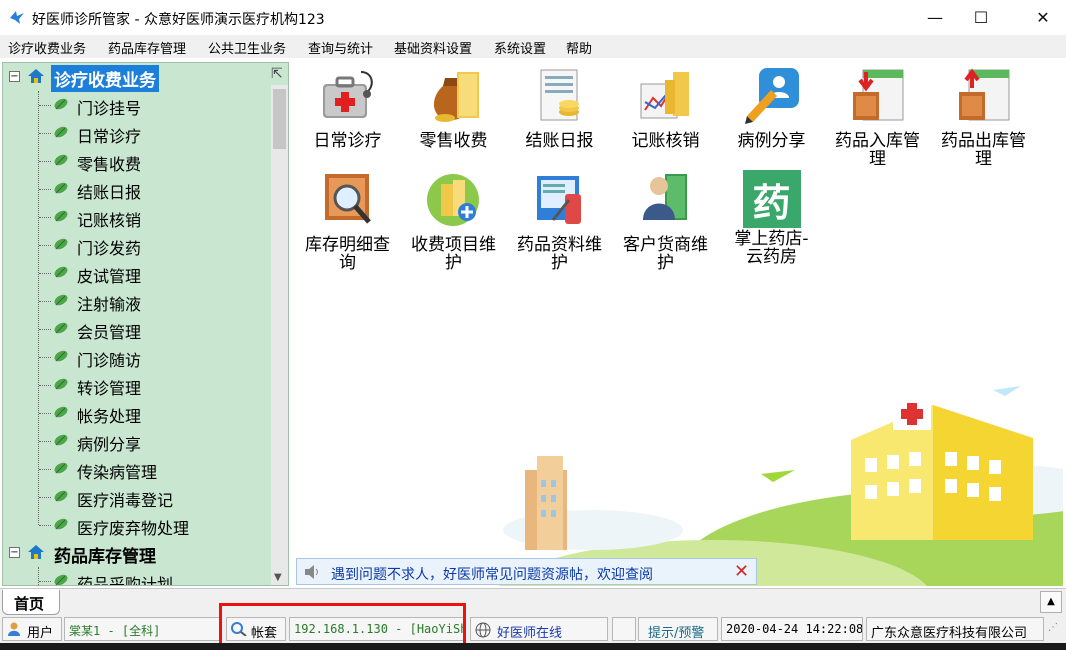  I want to click on globe-icon, so click(483, 630).